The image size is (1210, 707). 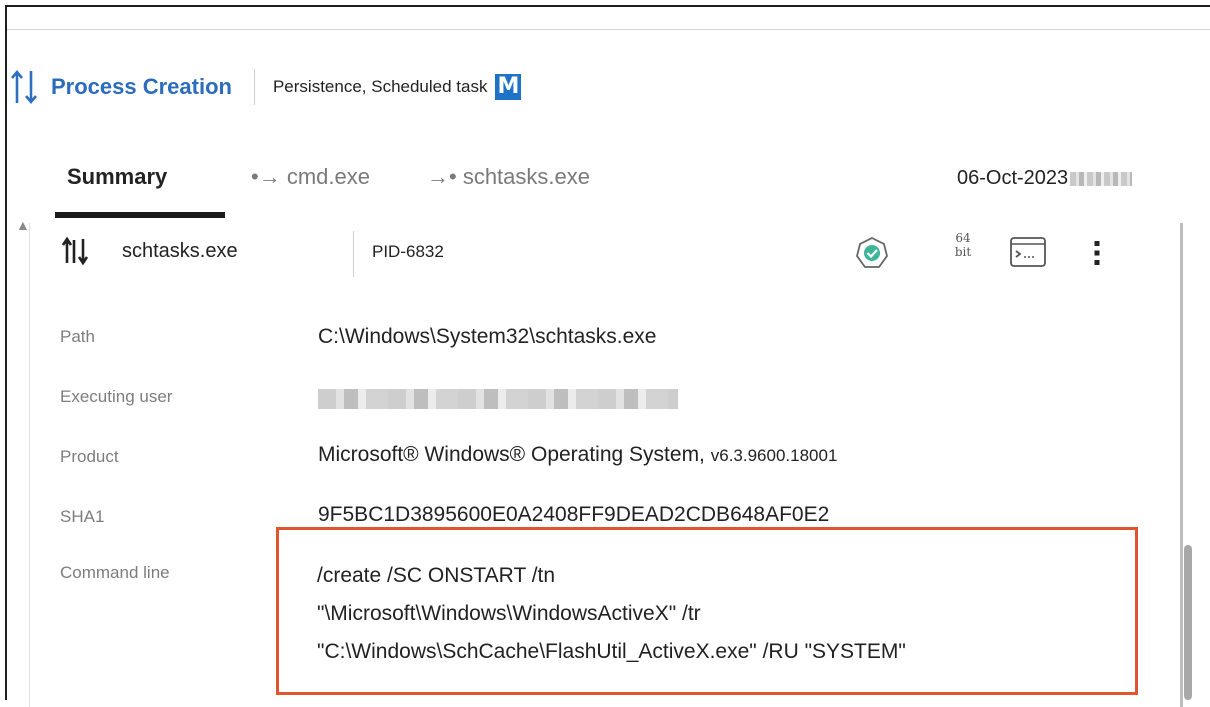 What do you see at coordinates (872, 253) in the screenshot?
I see `signed-verified-icon` at bounding box center [872, 253].